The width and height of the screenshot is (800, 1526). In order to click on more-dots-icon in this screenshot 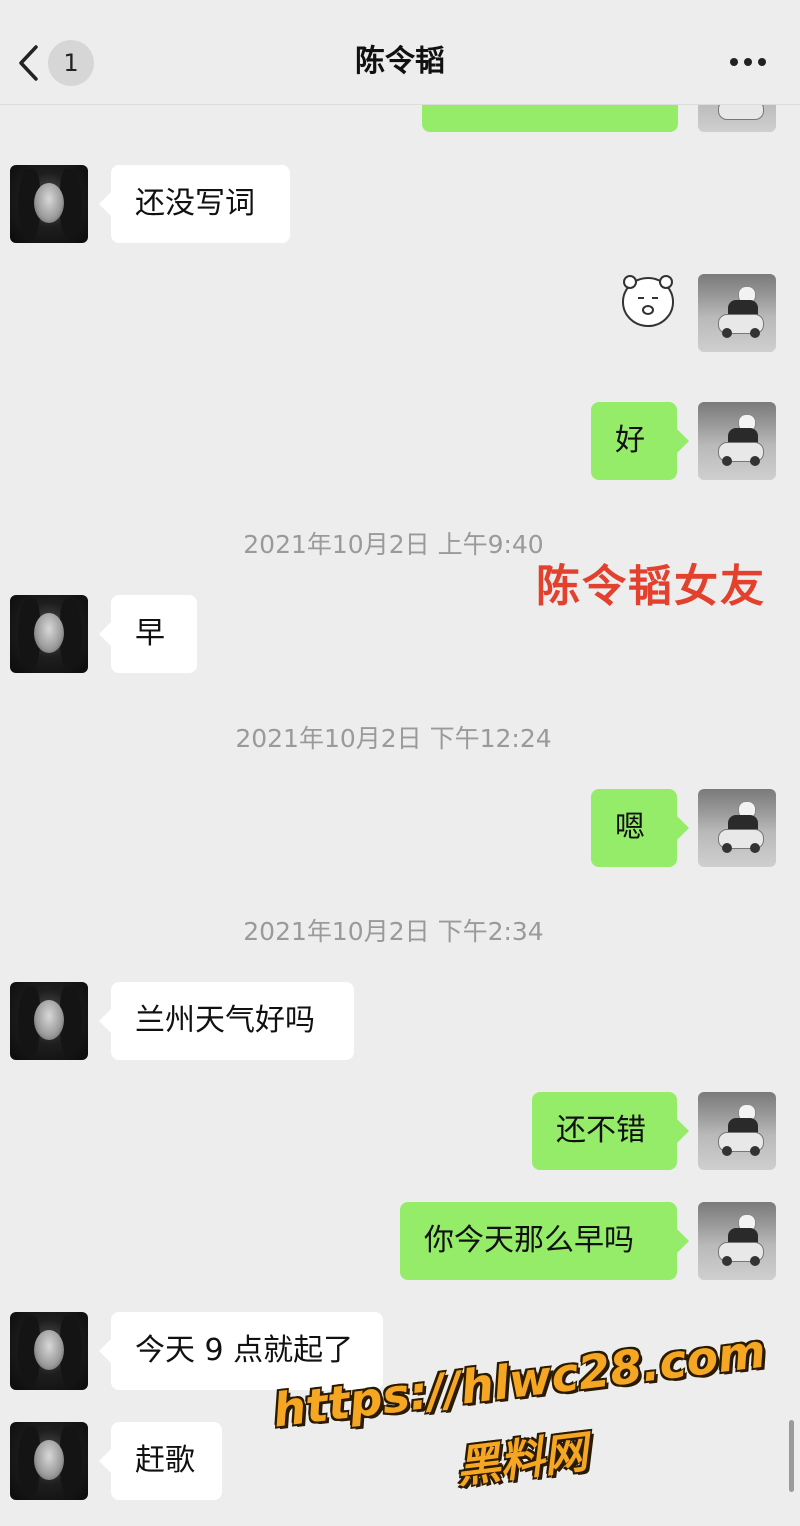, I will do `click(748, 63)`.